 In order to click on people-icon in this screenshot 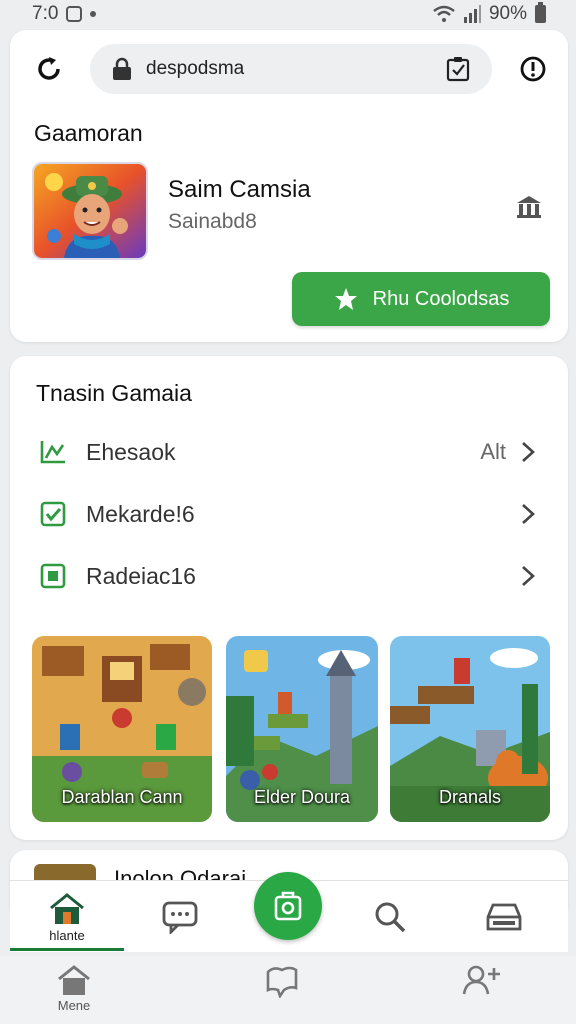, I will do `click(481, 980)`.